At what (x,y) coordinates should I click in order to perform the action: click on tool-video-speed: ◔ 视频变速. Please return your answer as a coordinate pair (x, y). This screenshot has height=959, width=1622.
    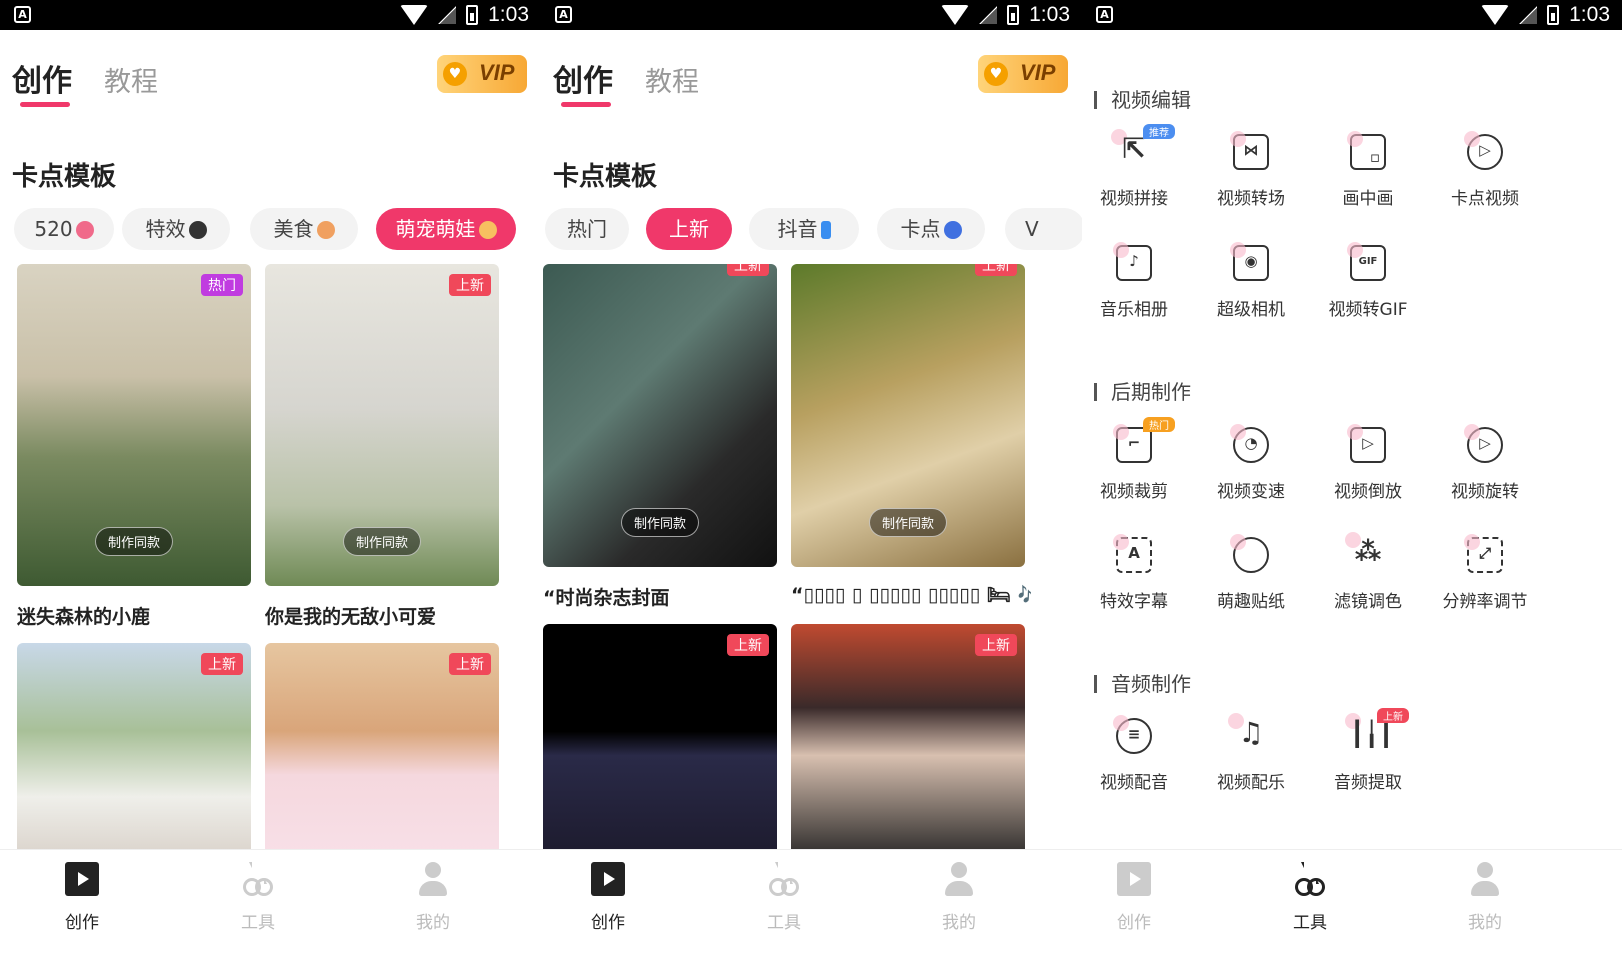
    Looking at the image, I should click on (1251, 463).